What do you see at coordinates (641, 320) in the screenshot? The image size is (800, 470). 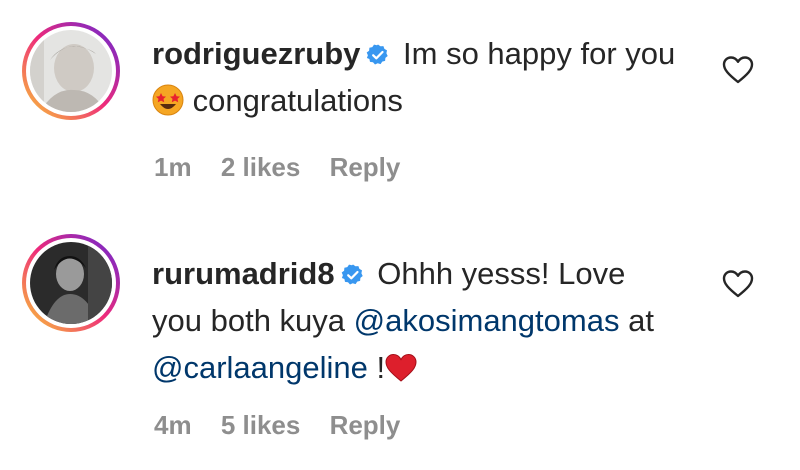 I see `comment-text: at` at bounding box center [641, 320].